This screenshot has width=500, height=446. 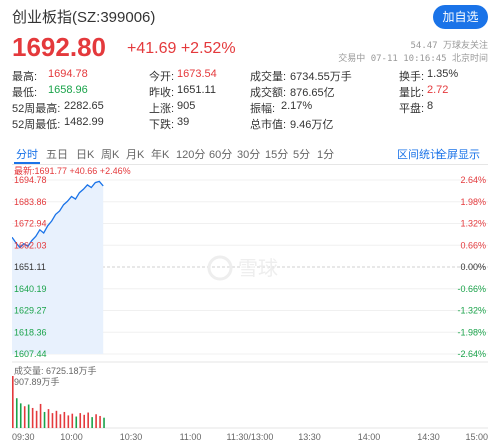 I want to click on stat-amount-label: 成交额:, so click(x=268, y=93).